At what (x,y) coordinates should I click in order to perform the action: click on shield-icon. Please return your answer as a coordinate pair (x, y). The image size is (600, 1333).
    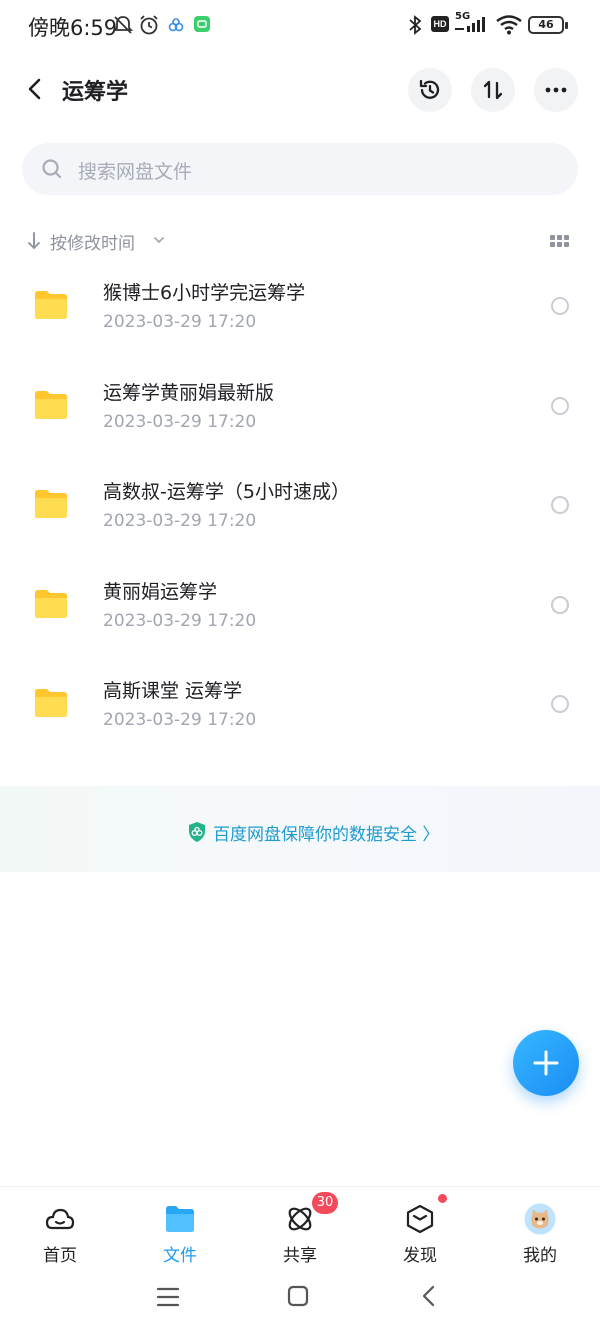
    Looking at the image, I should click on (197, 832).